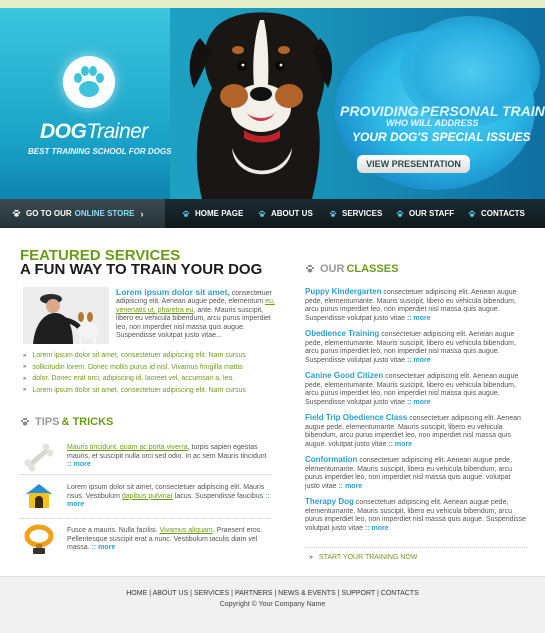  What do you see at coordinates (171, 593) in the screenshot?
I see `footer-link-about: ABOUT US` at bounding box center [171, 593].